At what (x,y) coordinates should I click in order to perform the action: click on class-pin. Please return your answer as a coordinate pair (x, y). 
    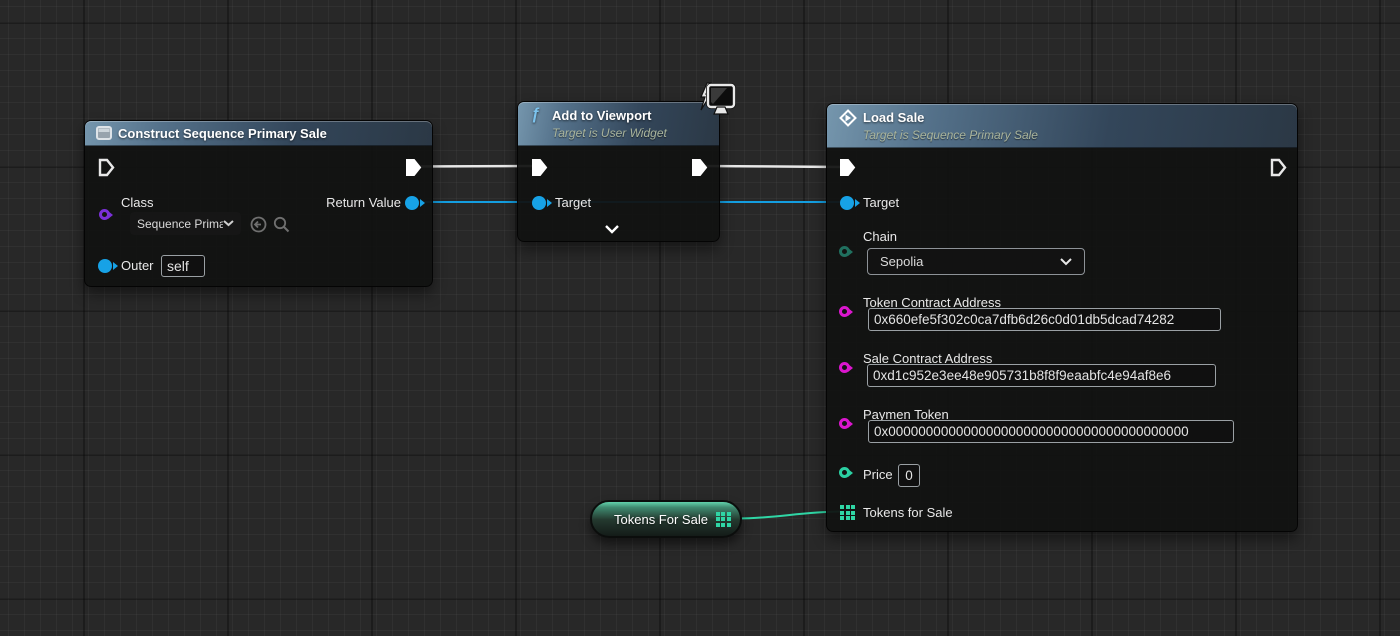
    Looking at the image, I should click on (104, 214).